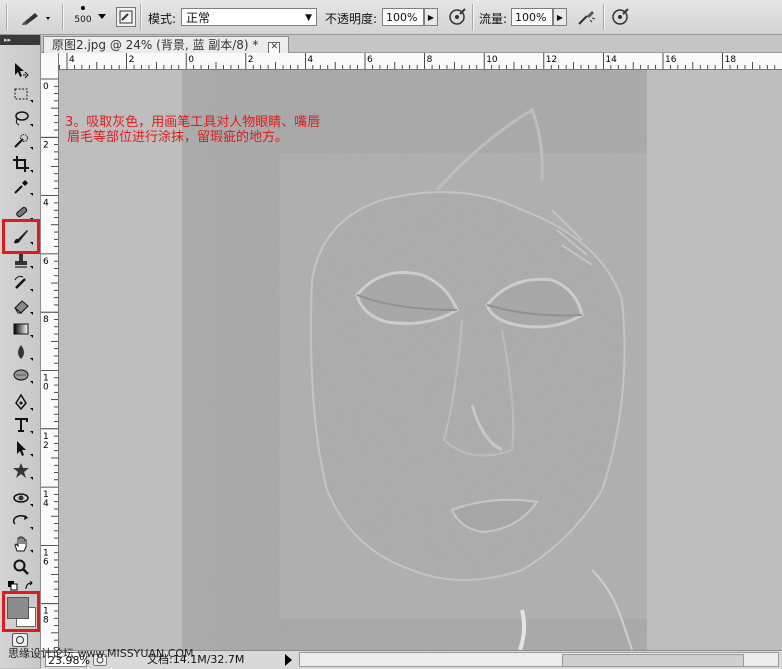 The width and height of the screenshot is (782, 669). I want to click on status-menu-arrow-icon, so click(288, 660).